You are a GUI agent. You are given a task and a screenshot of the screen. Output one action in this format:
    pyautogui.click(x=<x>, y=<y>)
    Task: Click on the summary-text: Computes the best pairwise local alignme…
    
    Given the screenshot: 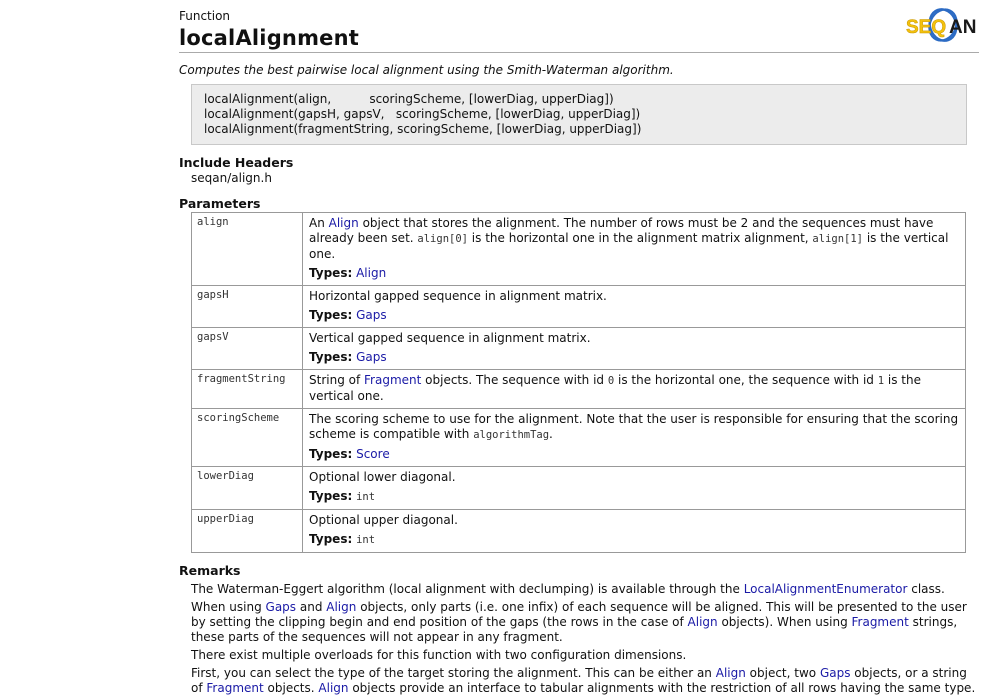 What is the action you would take?
    pyautogui.click(x=426, y=70)
    